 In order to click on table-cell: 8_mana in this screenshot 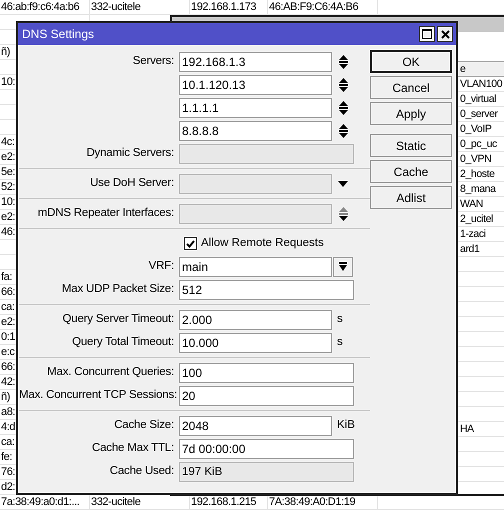, I will do `click(478, 189)`.